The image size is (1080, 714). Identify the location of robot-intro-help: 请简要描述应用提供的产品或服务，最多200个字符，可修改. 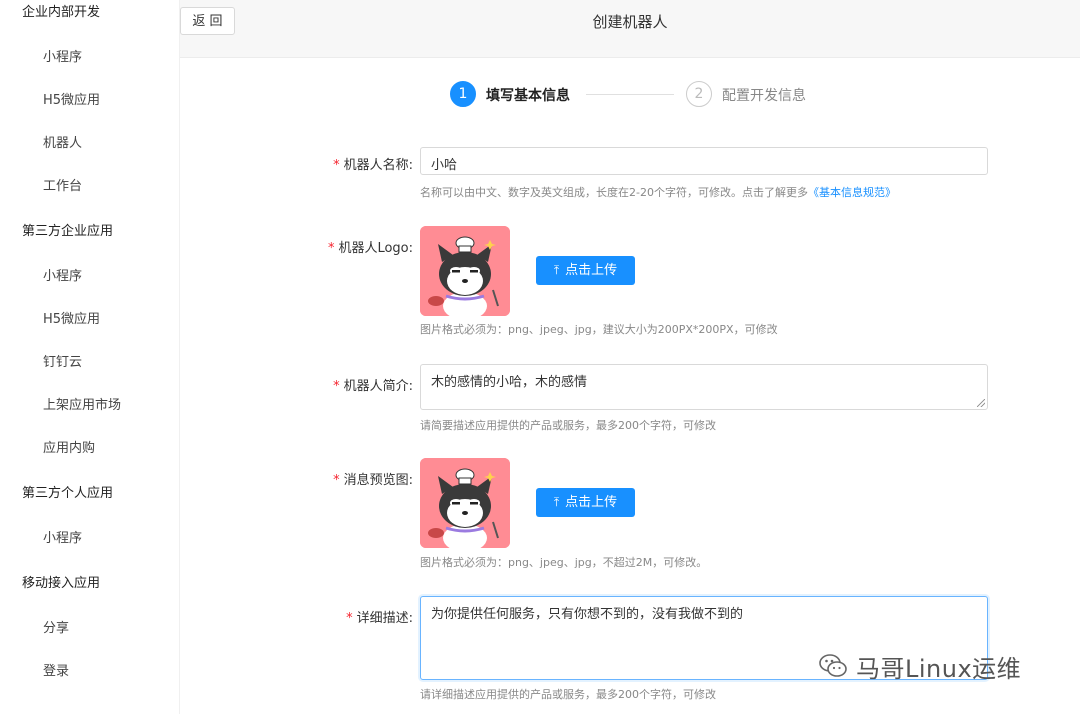
(568, 425).